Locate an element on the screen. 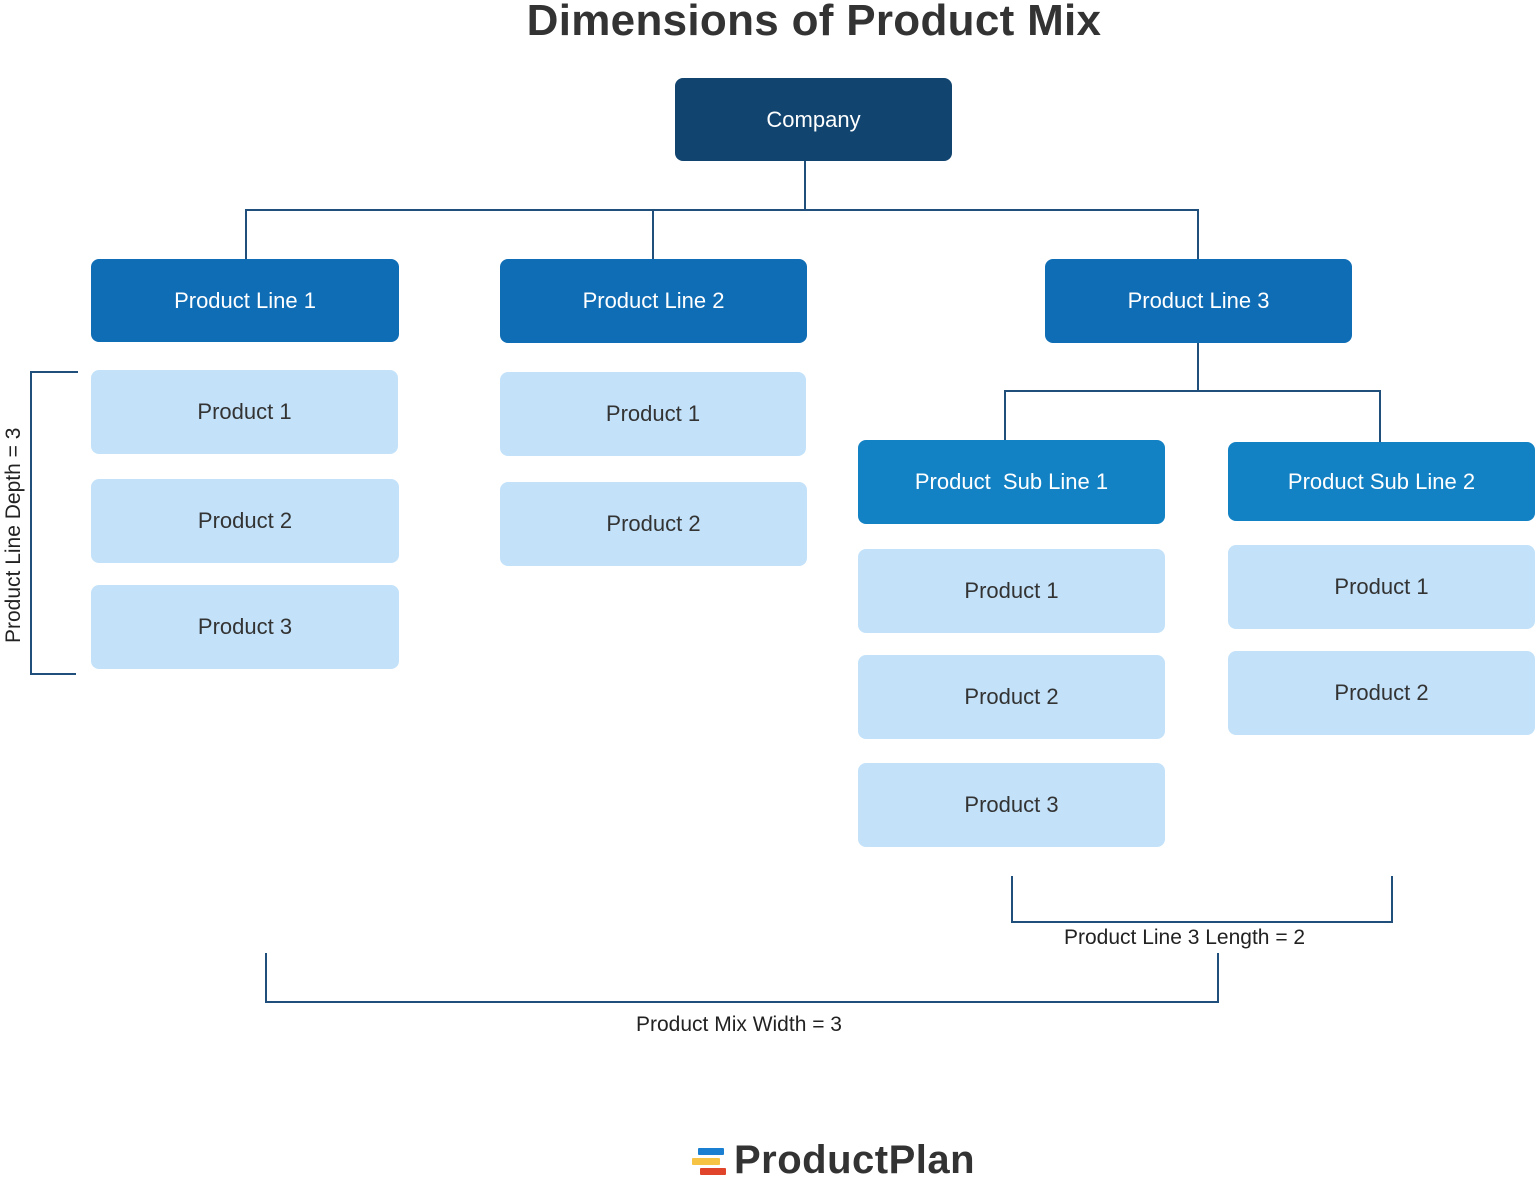  length-annotation: Product Line 3 Length = 2 is located at coordinates (1185, 937).